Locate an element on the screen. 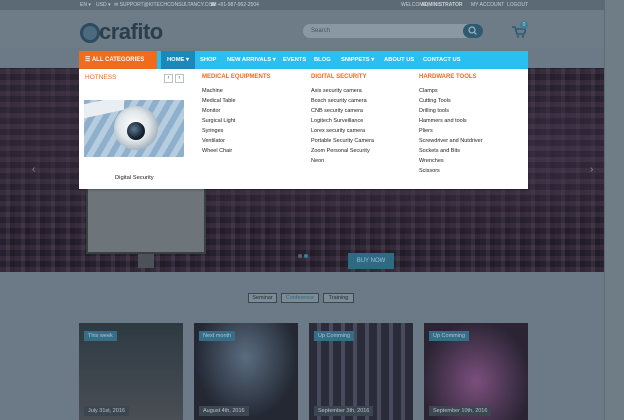 This screenshot has height=420, width=624. logo-text: crafito is located at coordinates (131, 31).